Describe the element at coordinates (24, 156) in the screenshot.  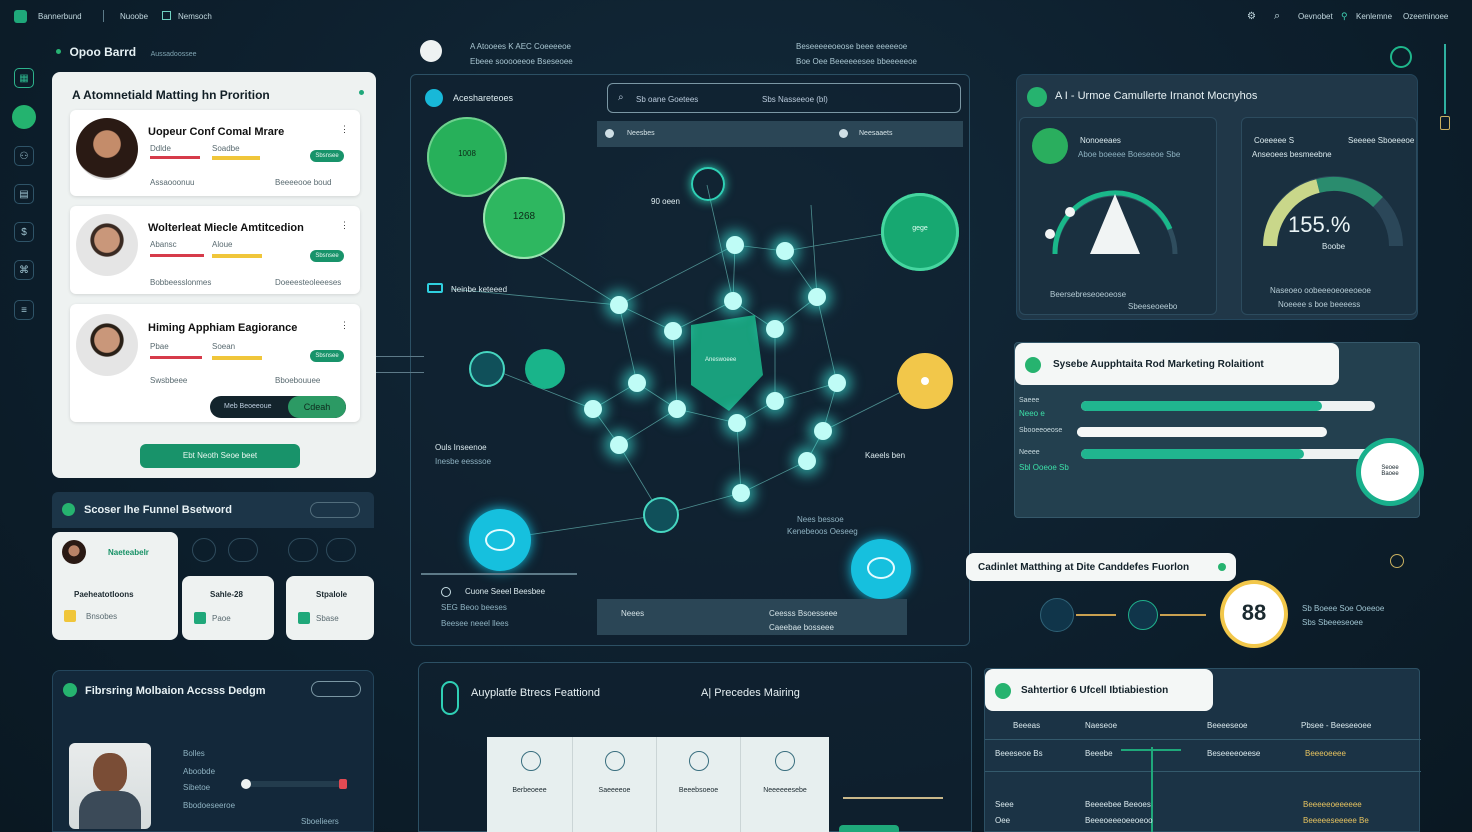
I see `people-icon: ⚇` at that location.